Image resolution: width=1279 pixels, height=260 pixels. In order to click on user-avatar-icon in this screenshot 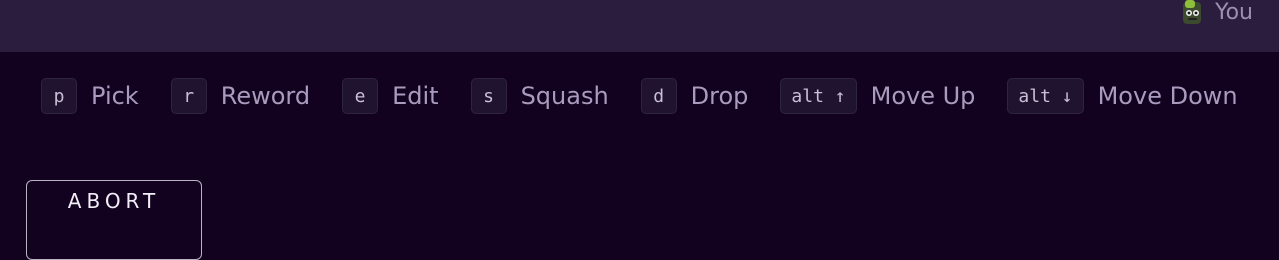, I will do `click(1192, 13)`.